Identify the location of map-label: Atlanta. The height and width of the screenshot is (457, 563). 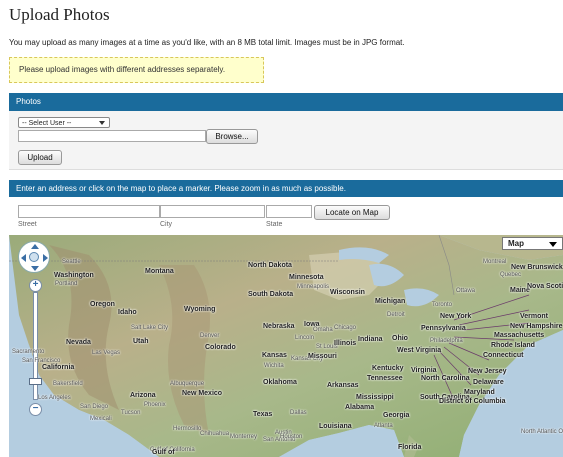
(383, 426).